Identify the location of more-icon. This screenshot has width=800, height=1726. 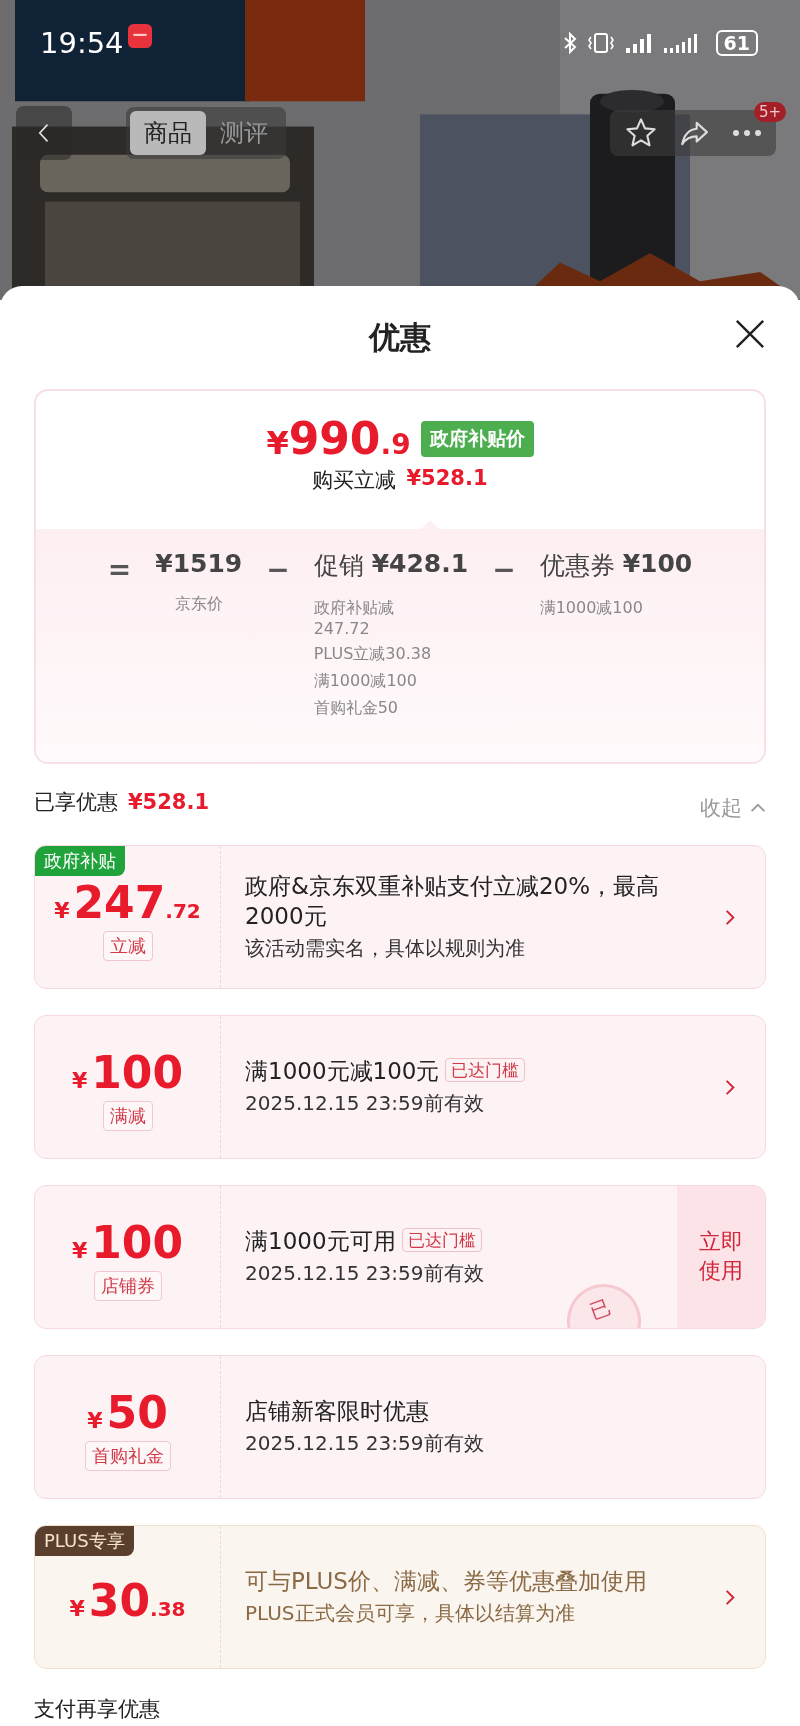
(747, 133).